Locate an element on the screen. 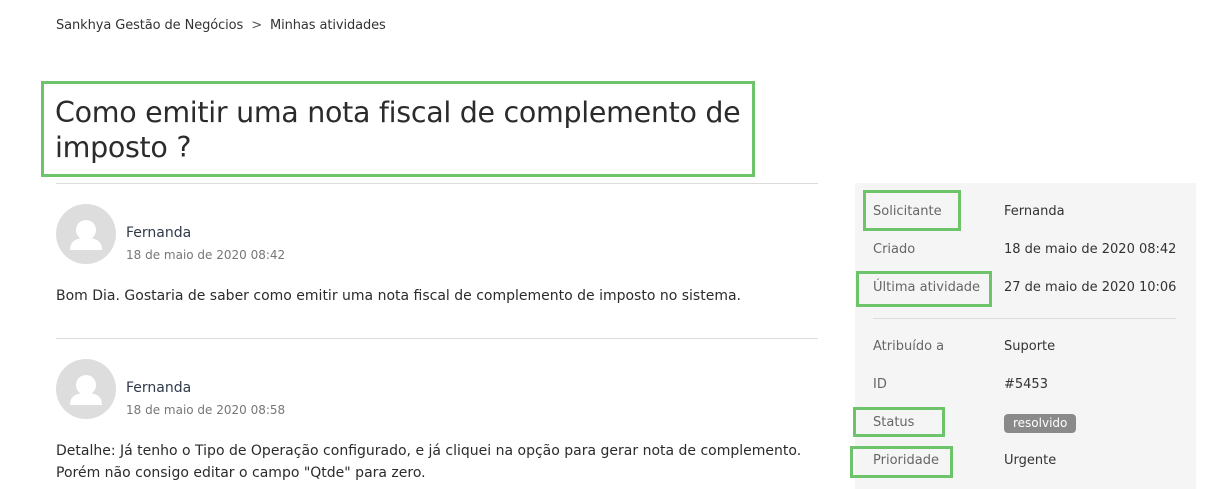  properties-divider is located at coordinates (1024, 318).